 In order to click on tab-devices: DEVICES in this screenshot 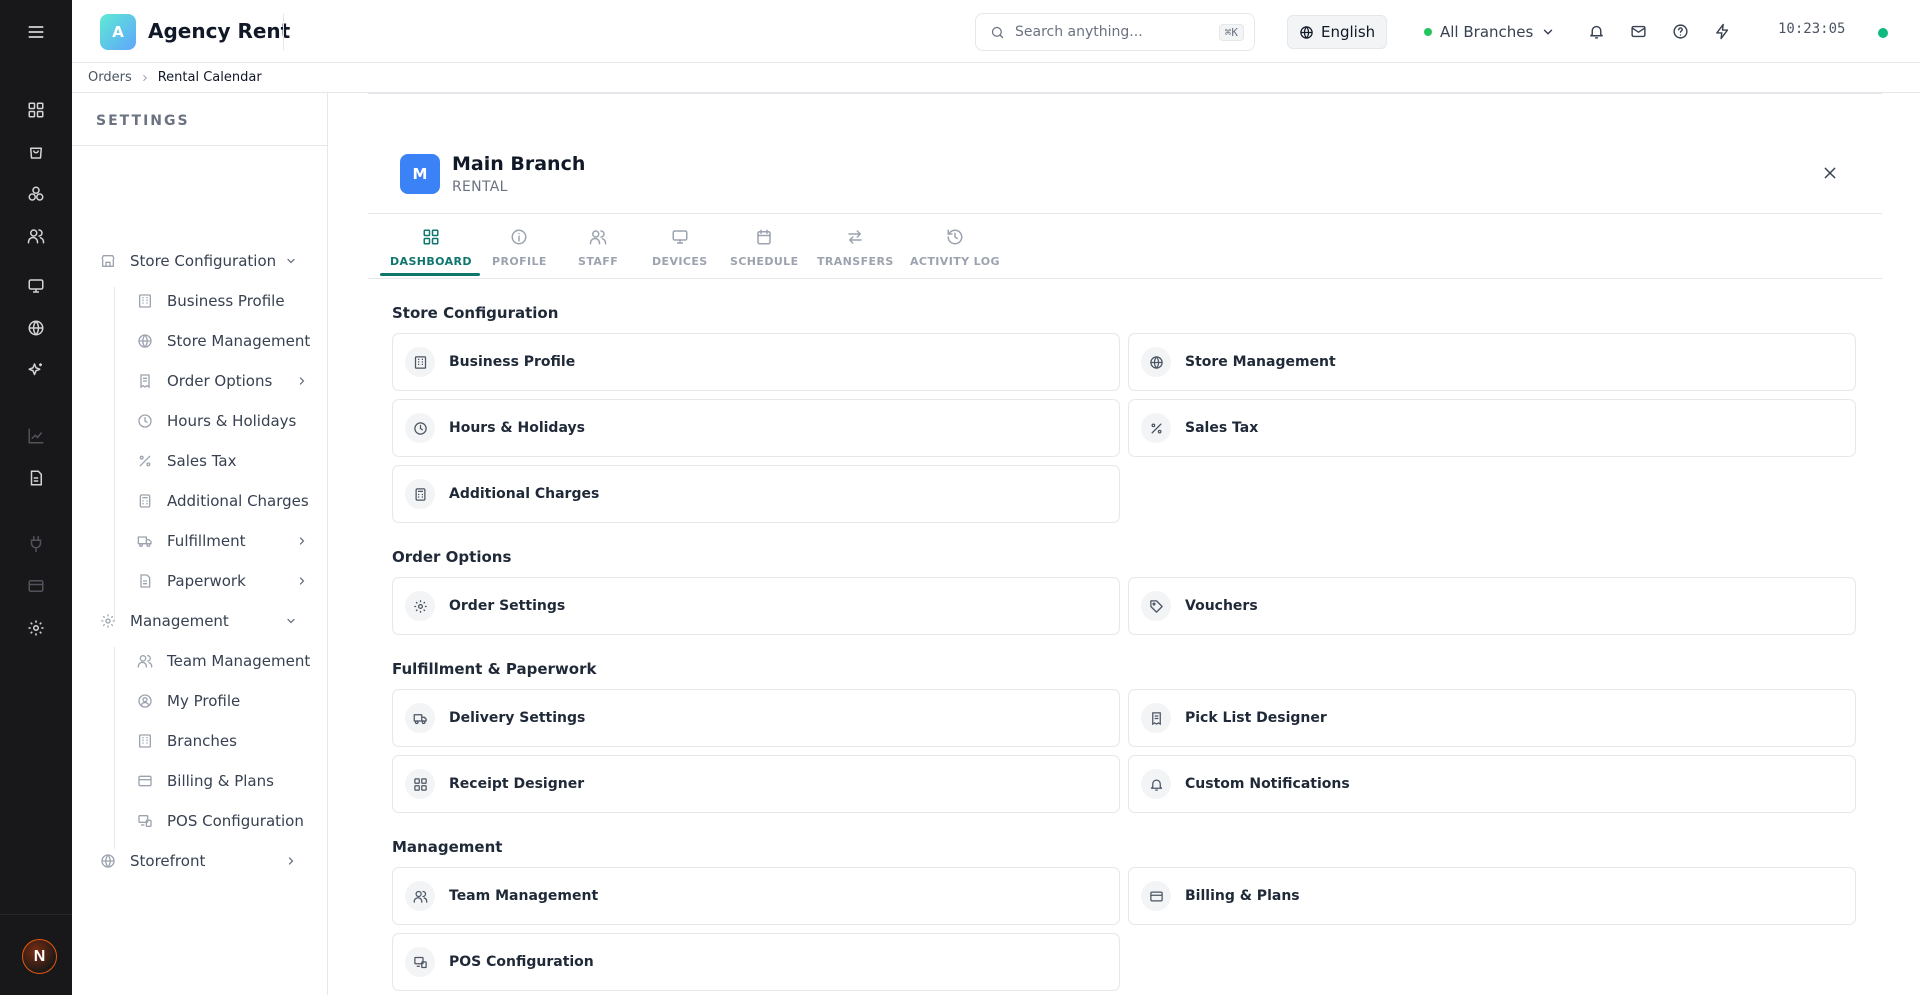, I will do `click(680, 255)`.